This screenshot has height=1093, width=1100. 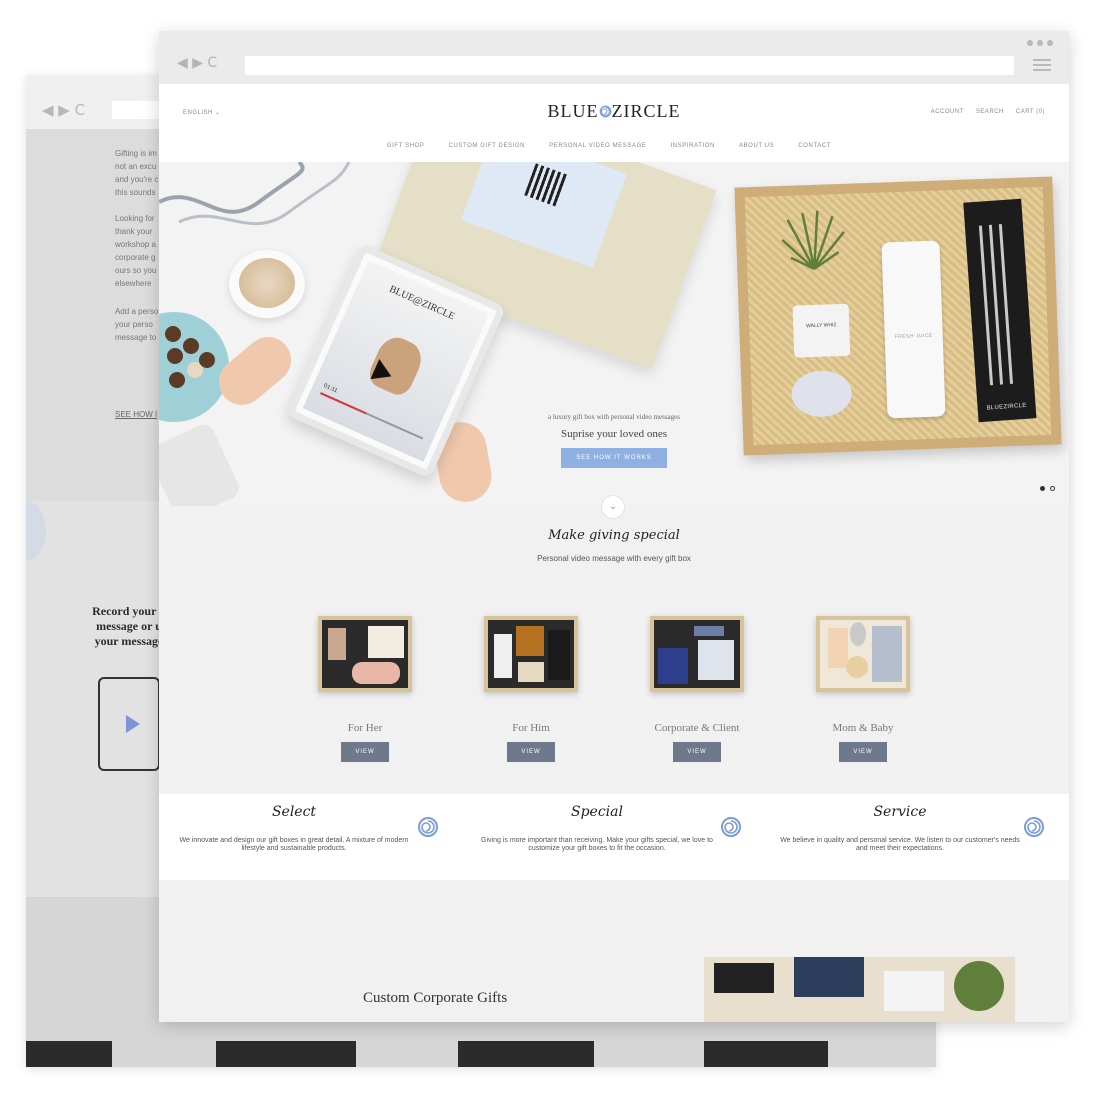 What do you see at coordinates (1006, 407) in the screenshot?
I see `pouch-label: BLUEZIRCLE` at bounding box center [1006, 407].